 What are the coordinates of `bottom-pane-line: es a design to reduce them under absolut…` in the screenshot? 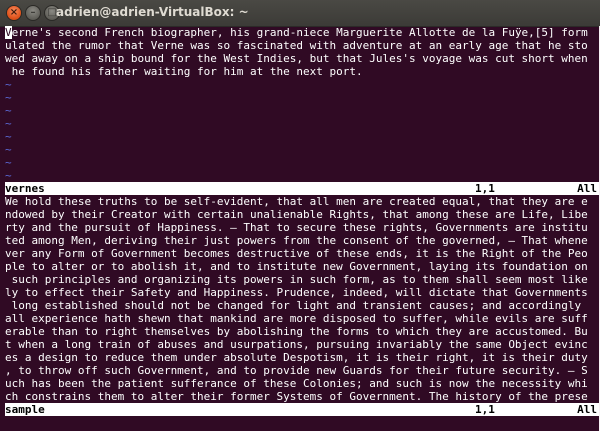 It's located at (296, 357).